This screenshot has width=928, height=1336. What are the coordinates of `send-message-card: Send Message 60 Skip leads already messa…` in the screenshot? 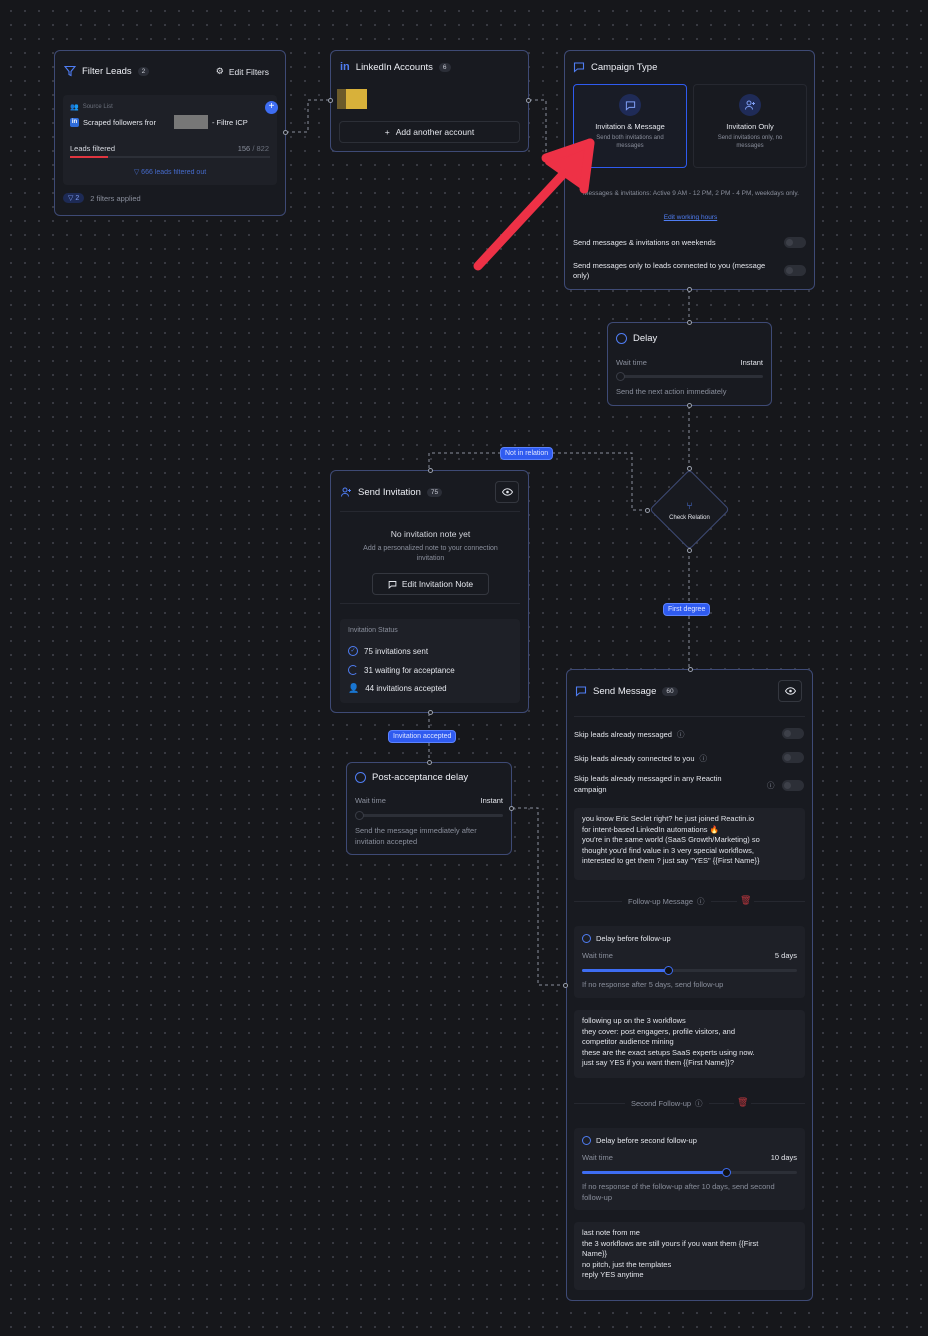 It's located at (689, 984).